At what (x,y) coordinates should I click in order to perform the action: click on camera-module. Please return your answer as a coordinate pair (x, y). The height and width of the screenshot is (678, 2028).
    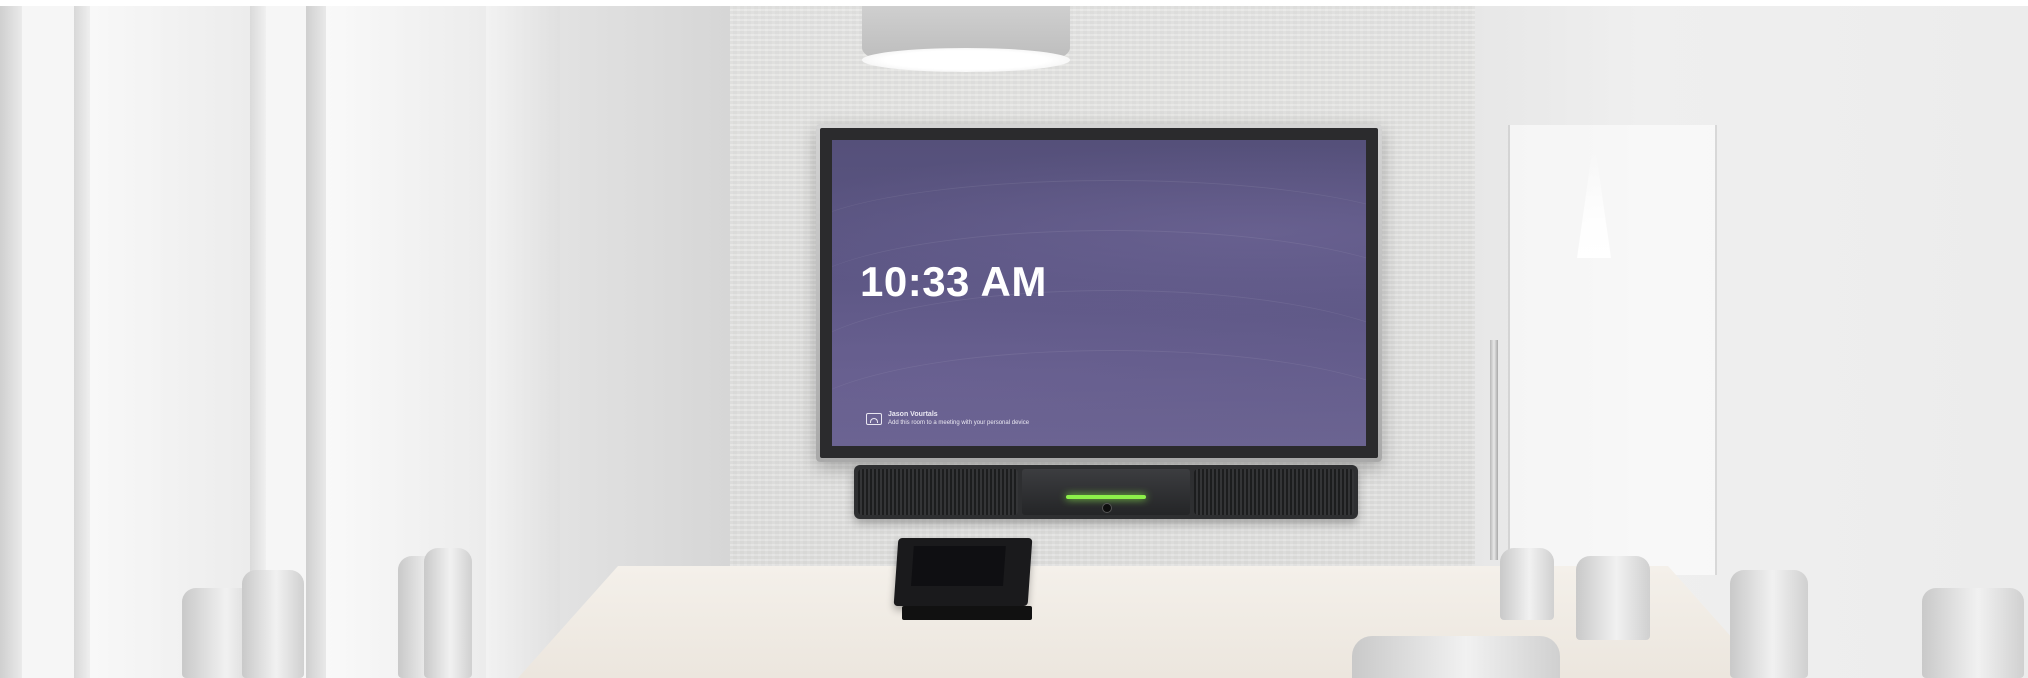
    Looking at the image, I should click on (1106, 492).